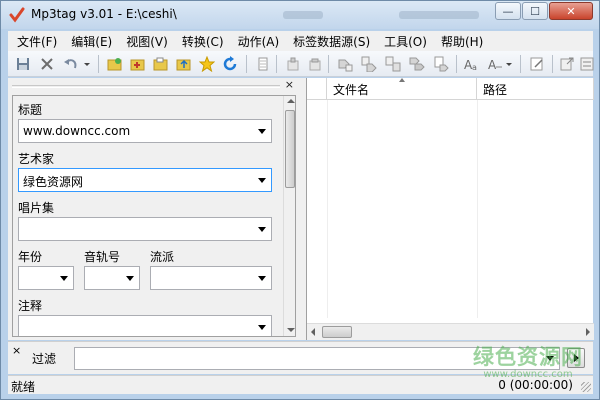 The width and height of the screenshot is (600, 400). What do you see at coordinates (145, 180) in the screenshot?
I see `artist-field: 绿色资源网` at bounding box center [145, 180].